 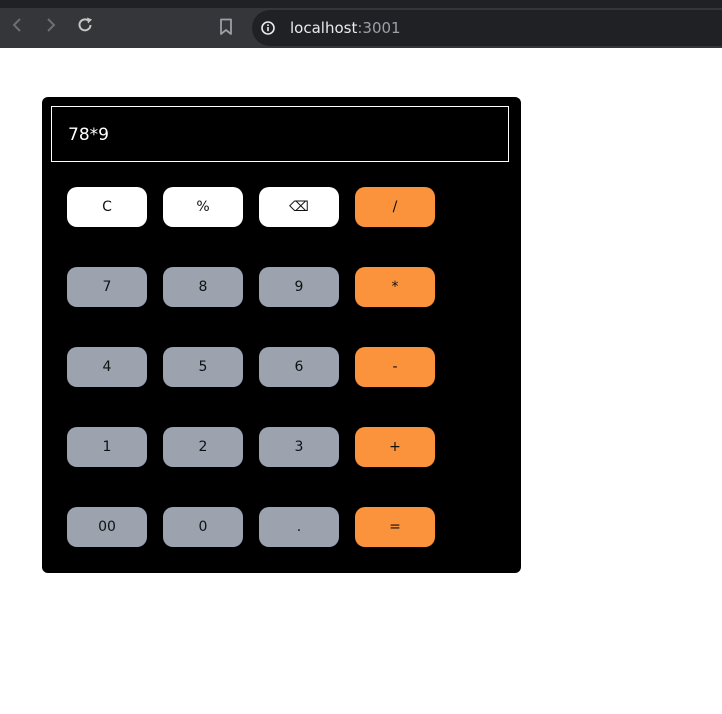 I want to click on decimal-button: ., so click(x=299, y=527).